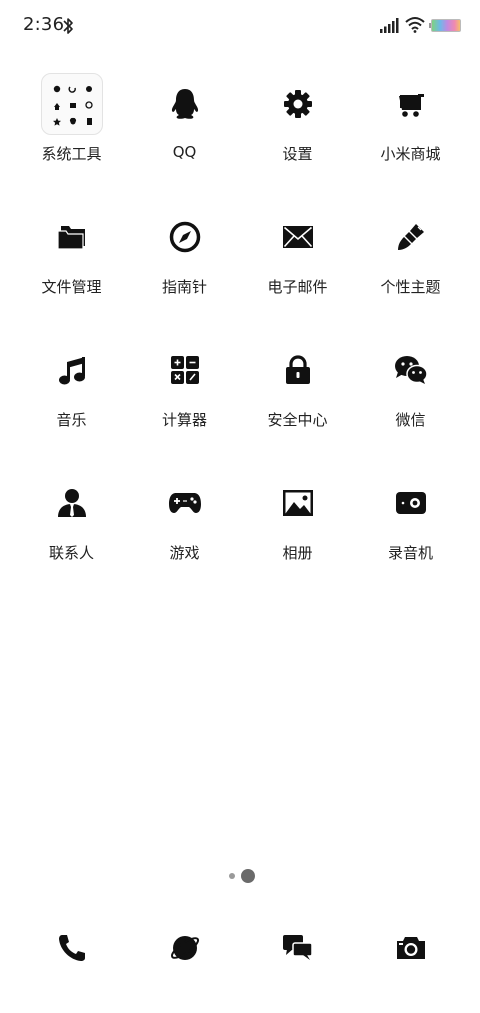  Describe the element at coordinates (298, 237) in the screenshot. I see `envelope-icon` at that location.